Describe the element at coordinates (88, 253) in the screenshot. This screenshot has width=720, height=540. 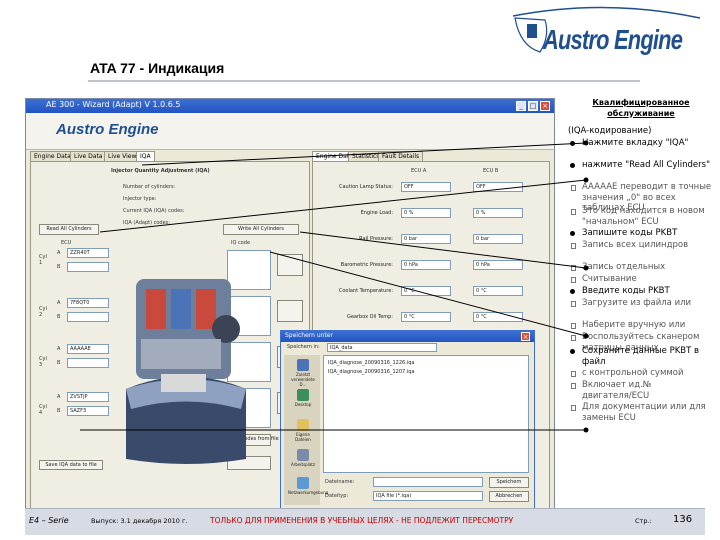
I see `cyl1-code-field: ZZR40T` at that location.